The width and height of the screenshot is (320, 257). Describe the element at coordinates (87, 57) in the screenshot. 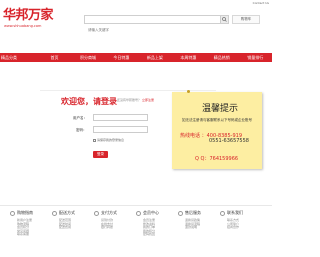

I see `nav-item-points-mall: 积分商城` at that location.